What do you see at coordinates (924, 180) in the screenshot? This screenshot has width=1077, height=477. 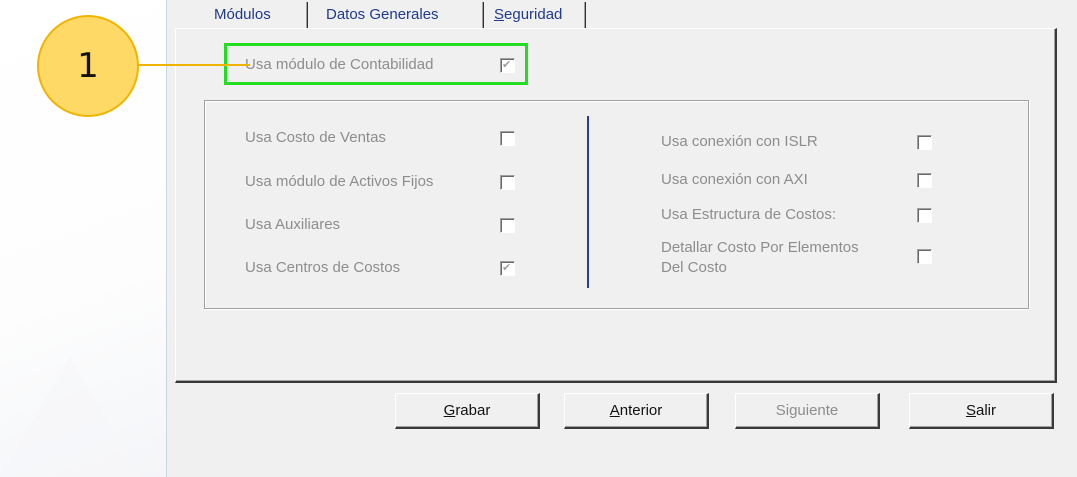 I see `checkbox-axi` at bounding box center [924, 180].